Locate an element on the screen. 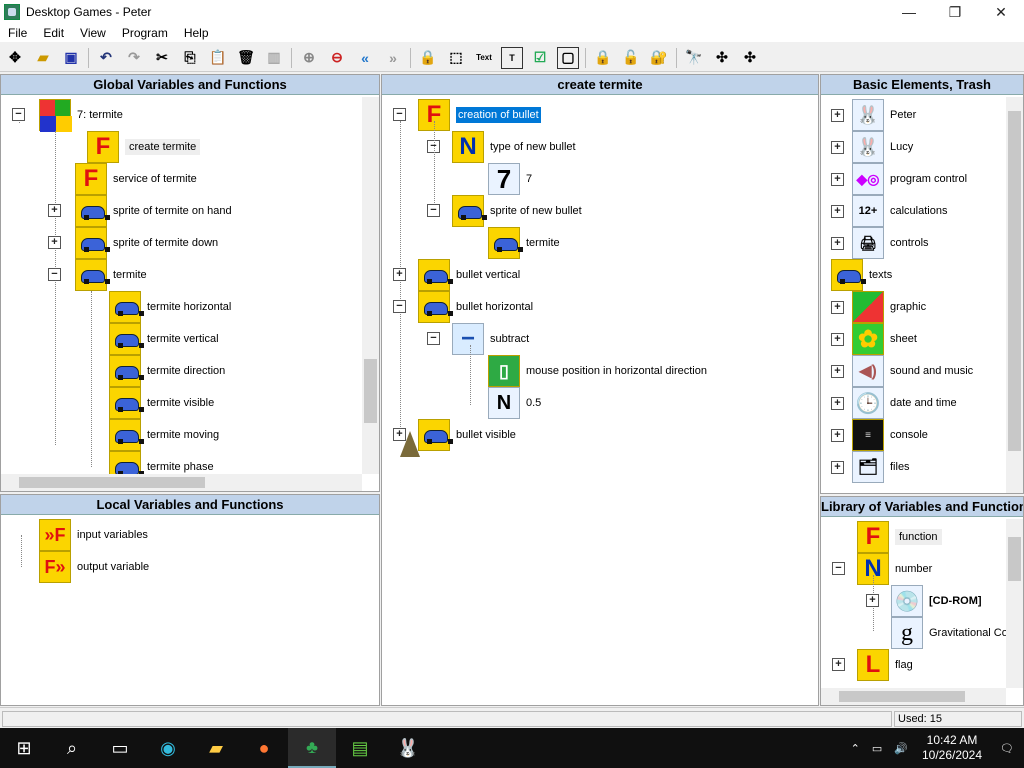  basic-item-sheet: + ✿ sheet is located at coordinates (874, 339).